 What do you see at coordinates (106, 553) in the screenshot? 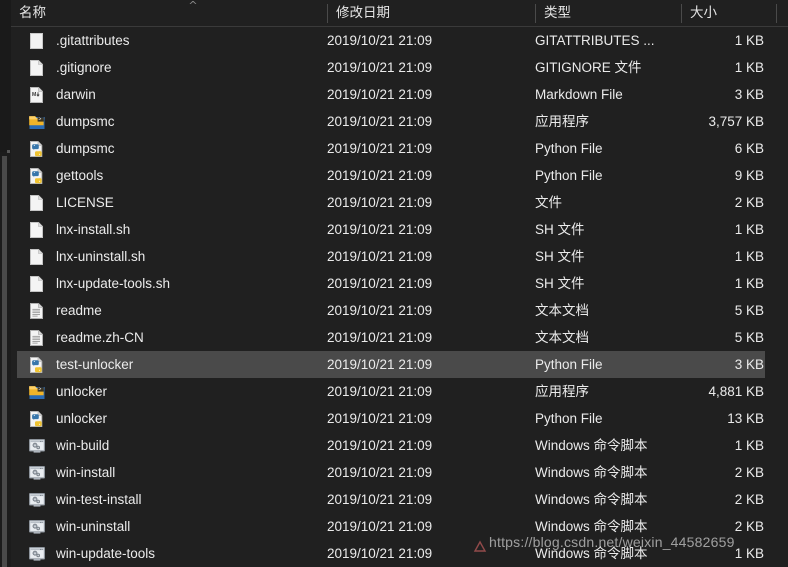
I see `file-name-cell: win-update-tools` at bounding box center [106, 553].